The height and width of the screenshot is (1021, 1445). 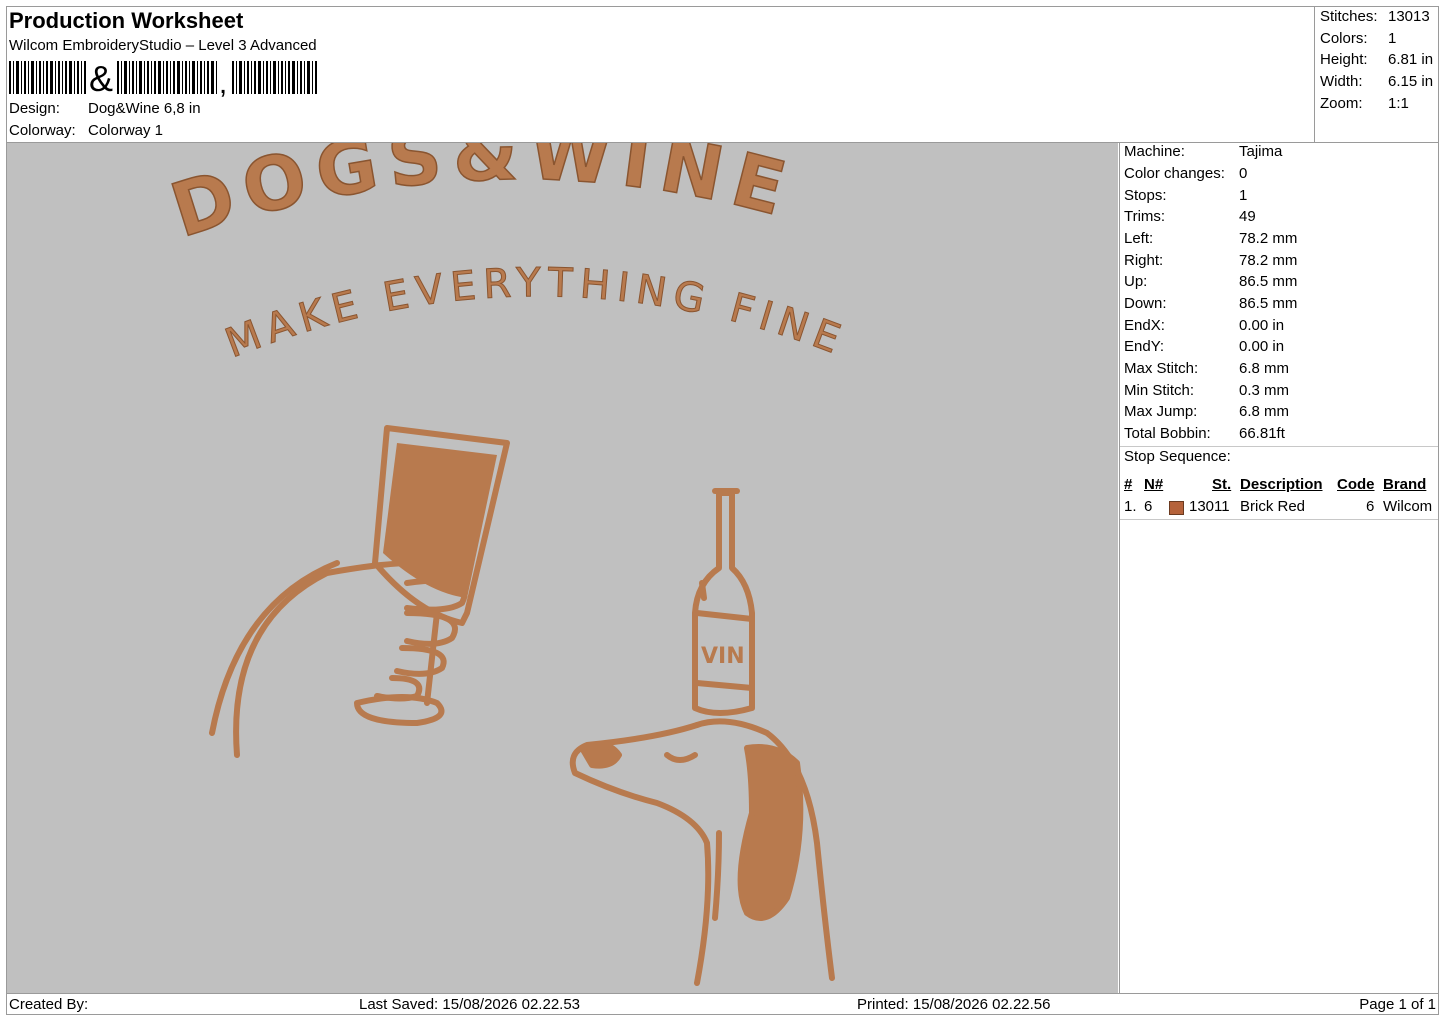 I want to click on stat-width: Width: 6.15 in, so click(x=1376, y=81).